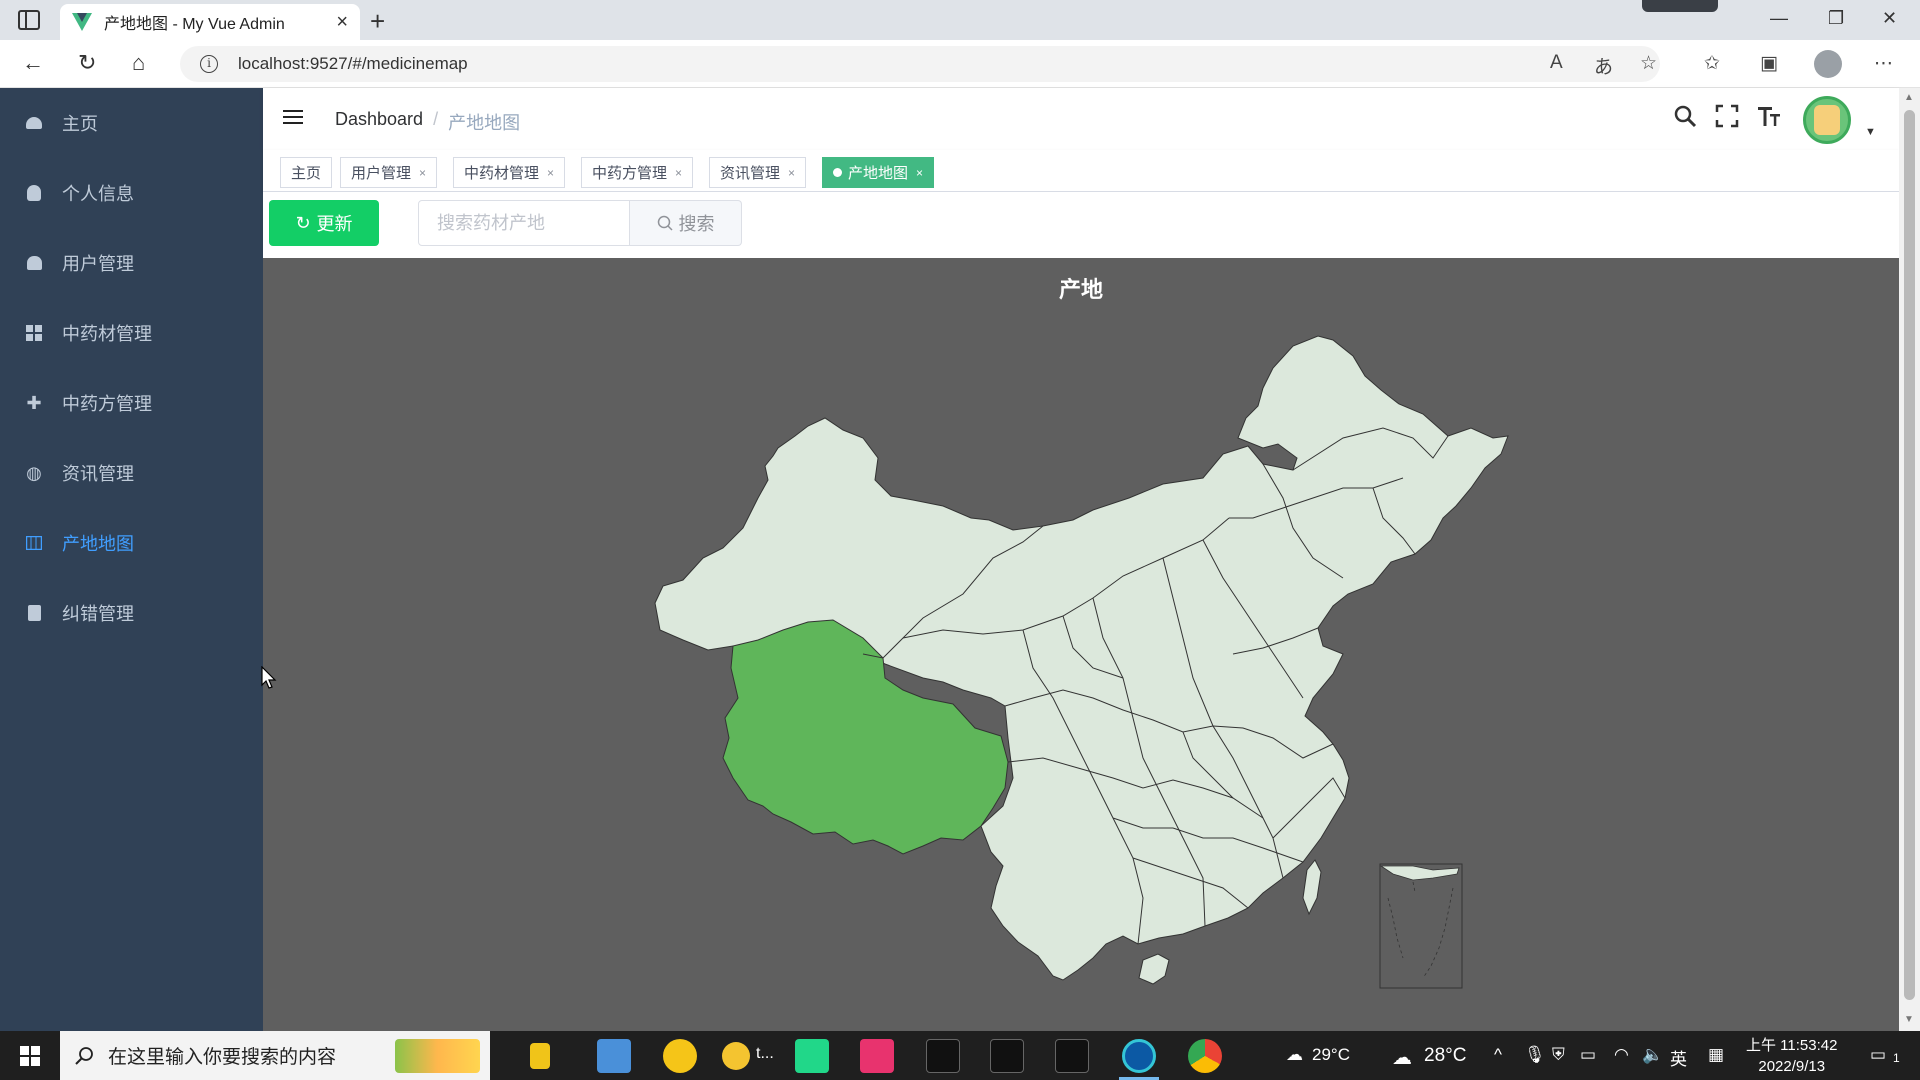 This screenshot has height=1080, width=1920. What do you see at coordinates (1878, 1055) in the screenshot?
I see `notification-icon: ▭` at bounding box center [1878, 1055].